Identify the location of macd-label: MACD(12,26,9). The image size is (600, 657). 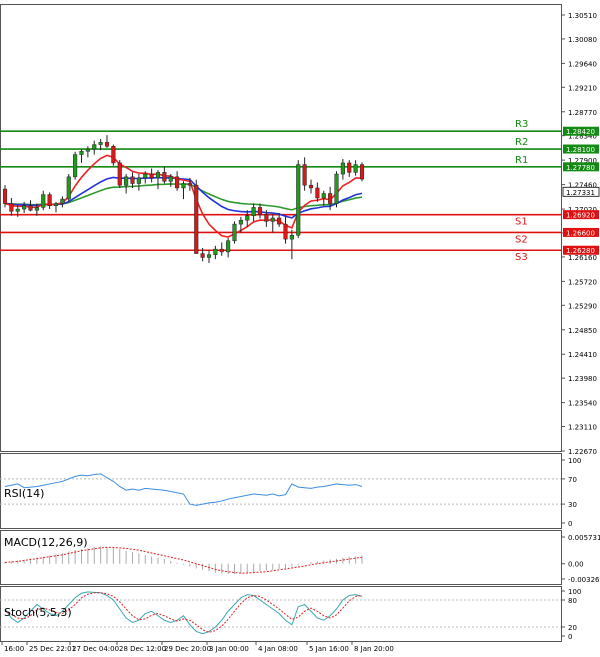
(46, 542).